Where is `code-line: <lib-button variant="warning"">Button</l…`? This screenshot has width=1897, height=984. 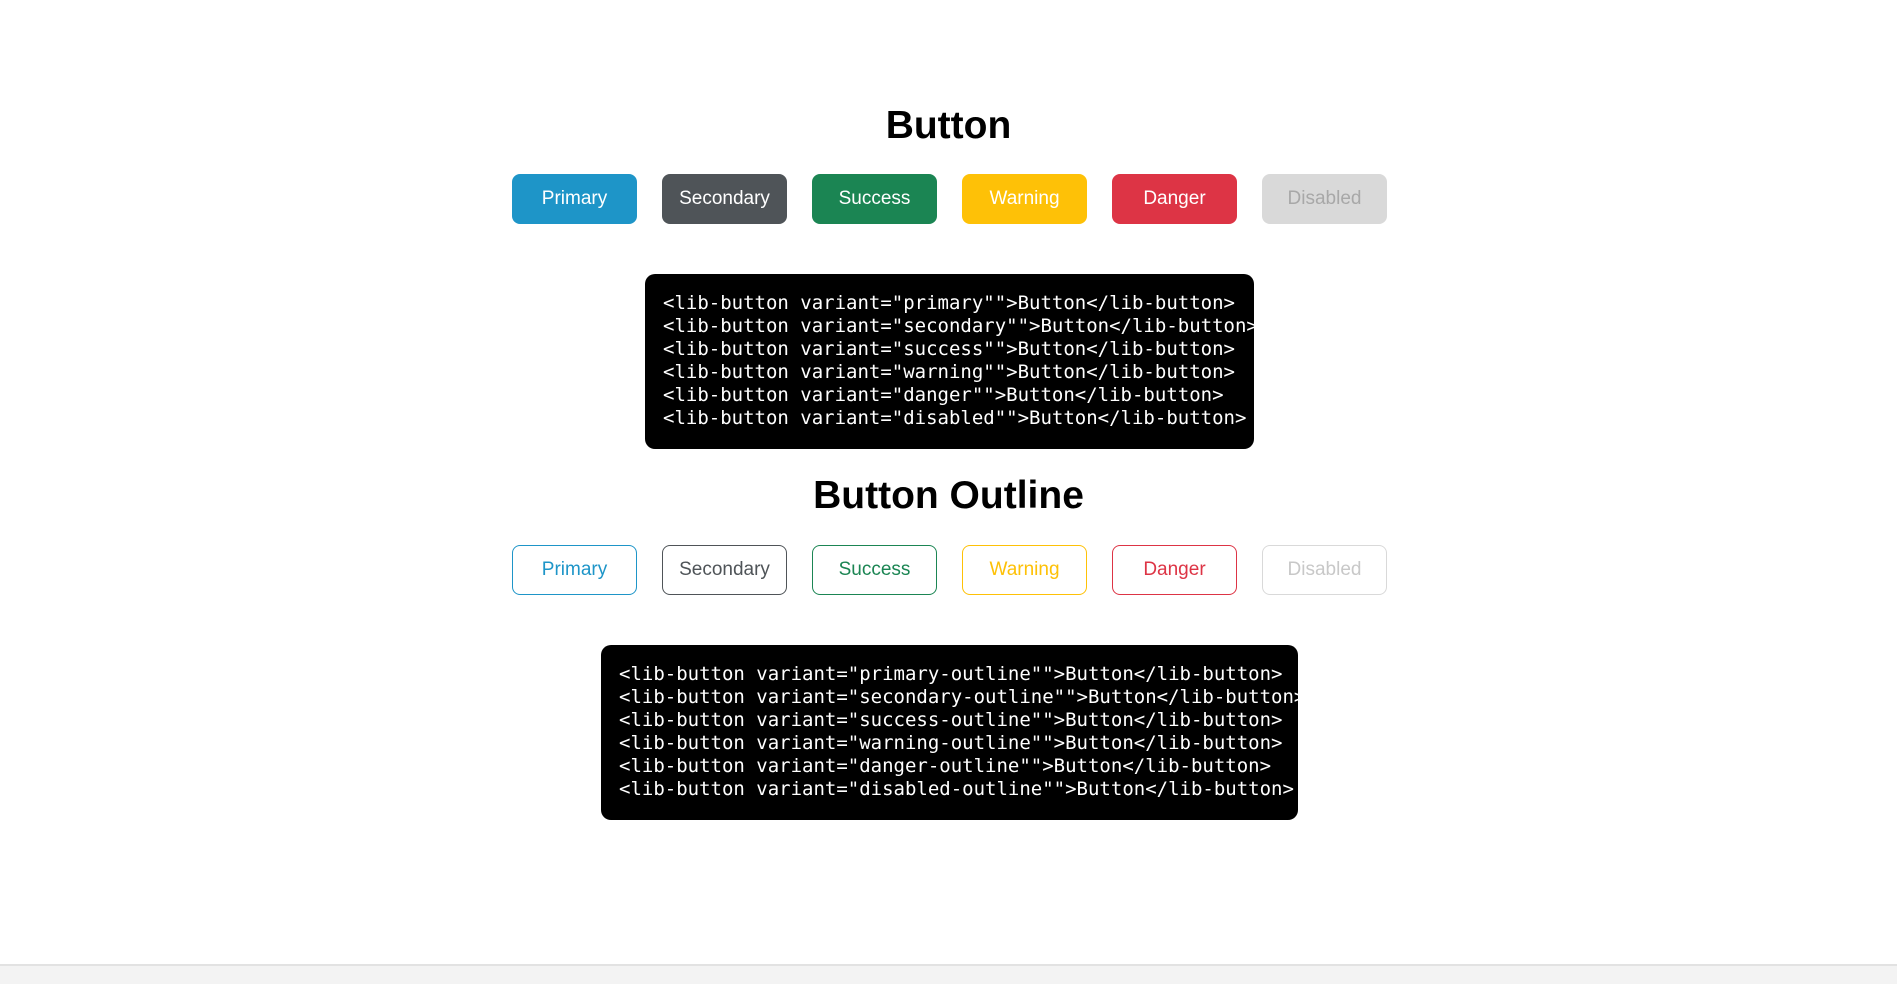
code-line: <lib-button variant="warning"">Button</l… is located at coordinates (949, 372).